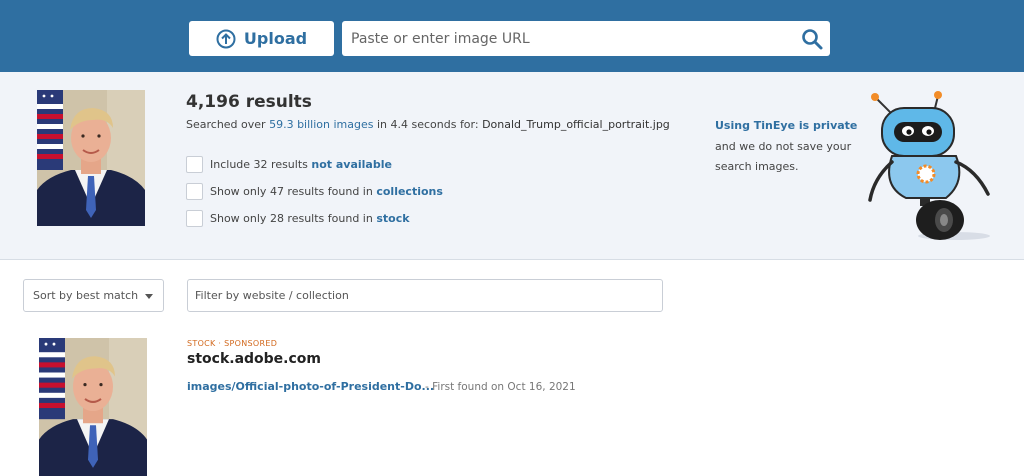  Describe the element at coordinates (298, 218) in the screenshot. I see `stock-only-option: Show only 28 results found in stock` at that location.